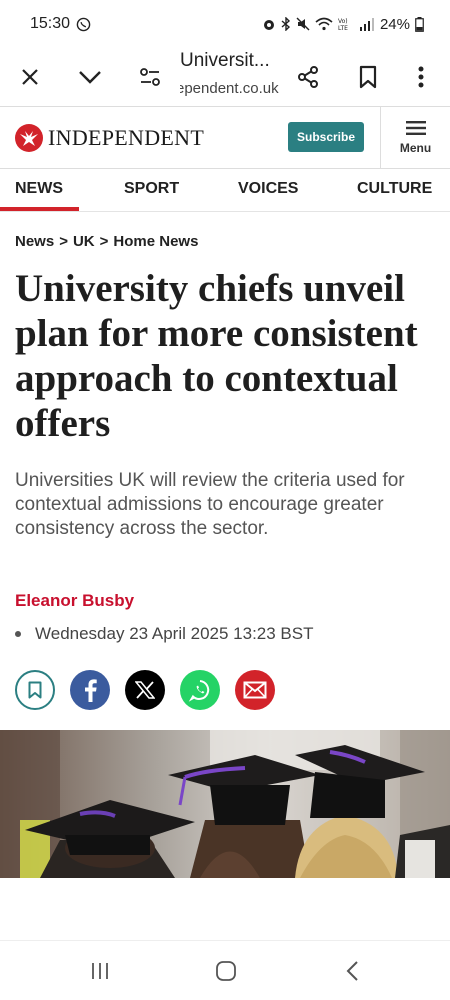  What do you see at coordinates (308, 77) in the screenshot?
I see `share-icon` at bounding box center [308, 77].